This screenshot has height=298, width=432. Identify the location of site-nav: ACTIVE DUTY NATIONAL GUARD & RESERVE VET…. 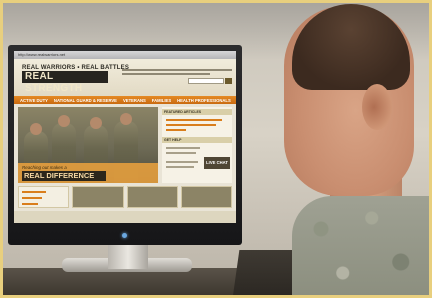
(125, 100).